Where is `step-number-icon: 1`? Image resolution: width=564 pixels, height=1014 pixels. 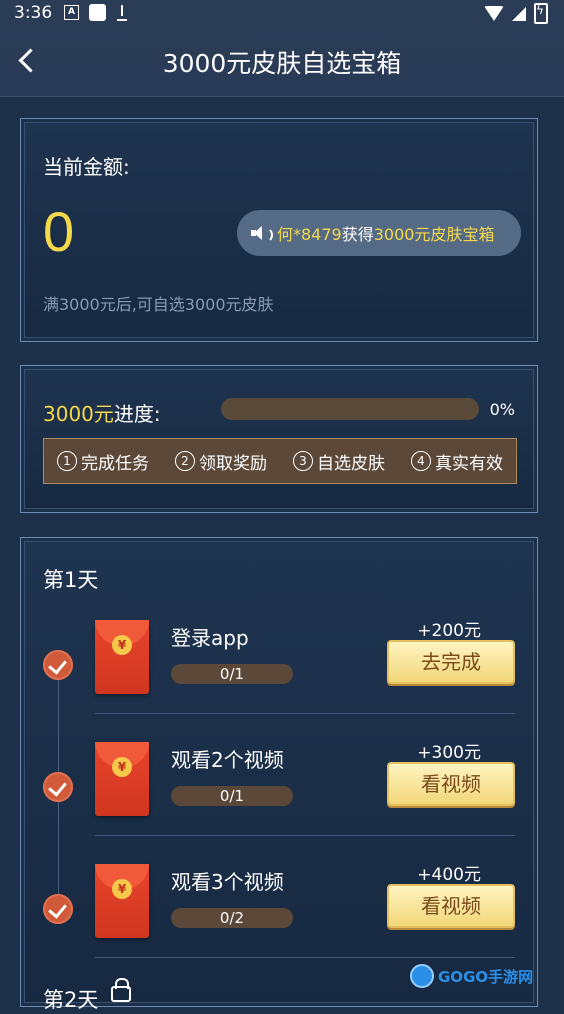 step-number-icon: 1 is located at coordinates (67, 461).